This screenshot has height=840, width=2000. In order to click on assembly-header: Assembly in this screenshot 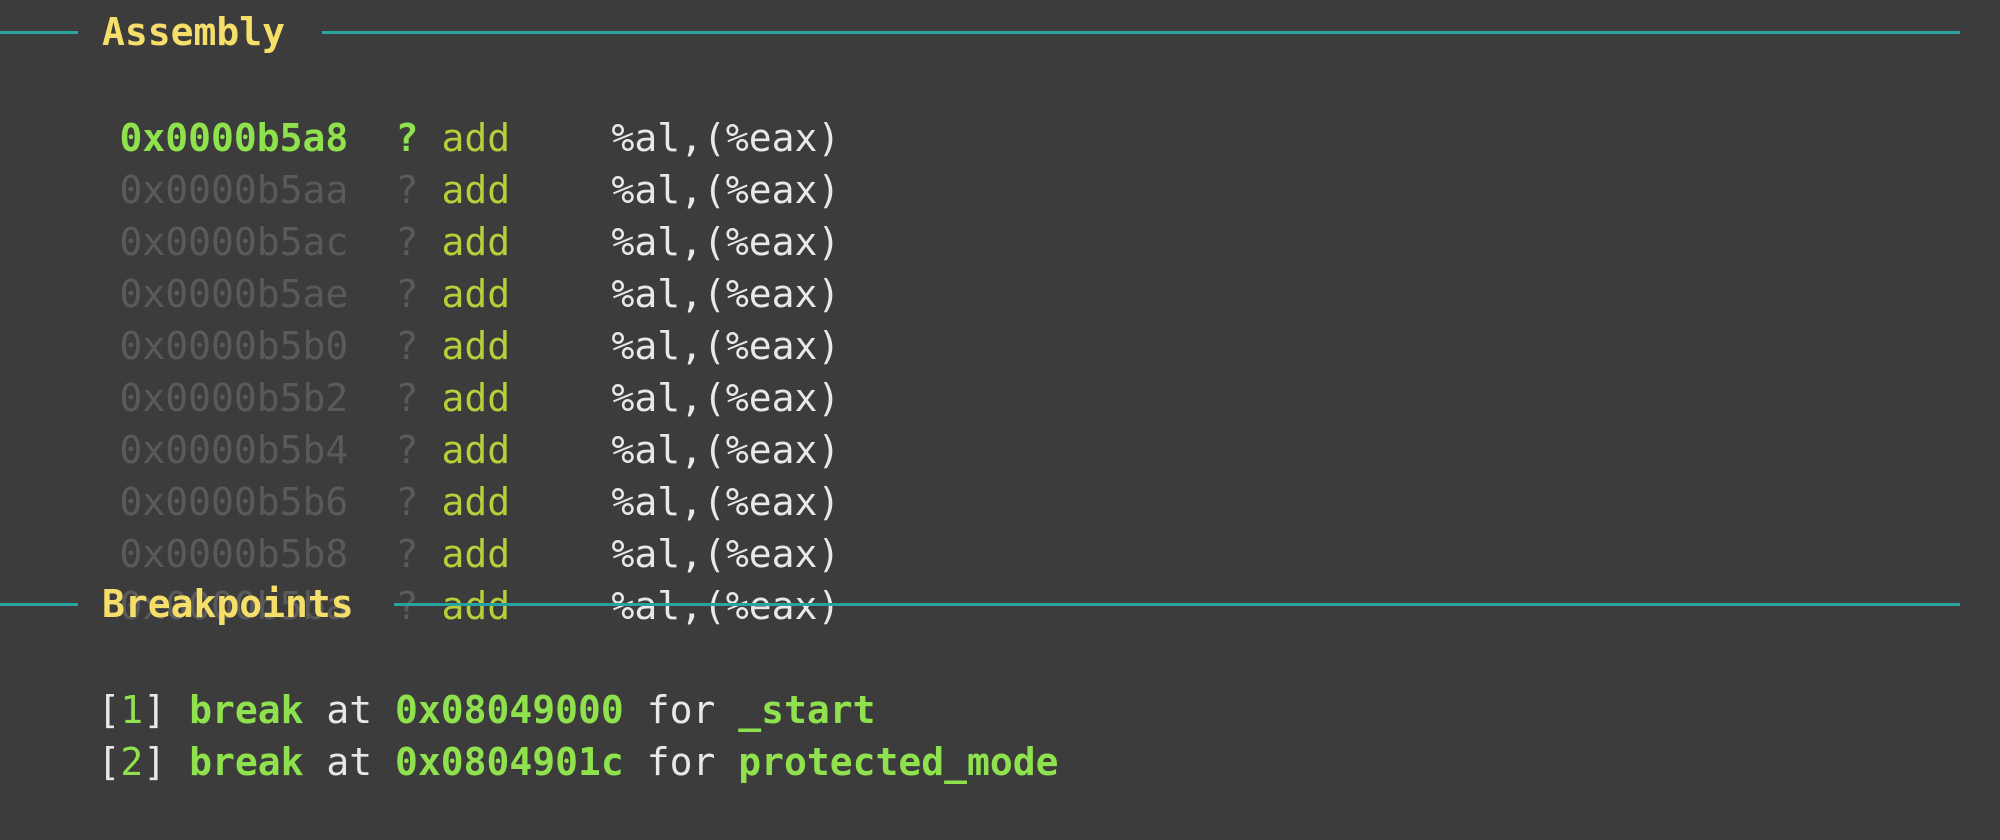, I will do `click(980, 32)`.